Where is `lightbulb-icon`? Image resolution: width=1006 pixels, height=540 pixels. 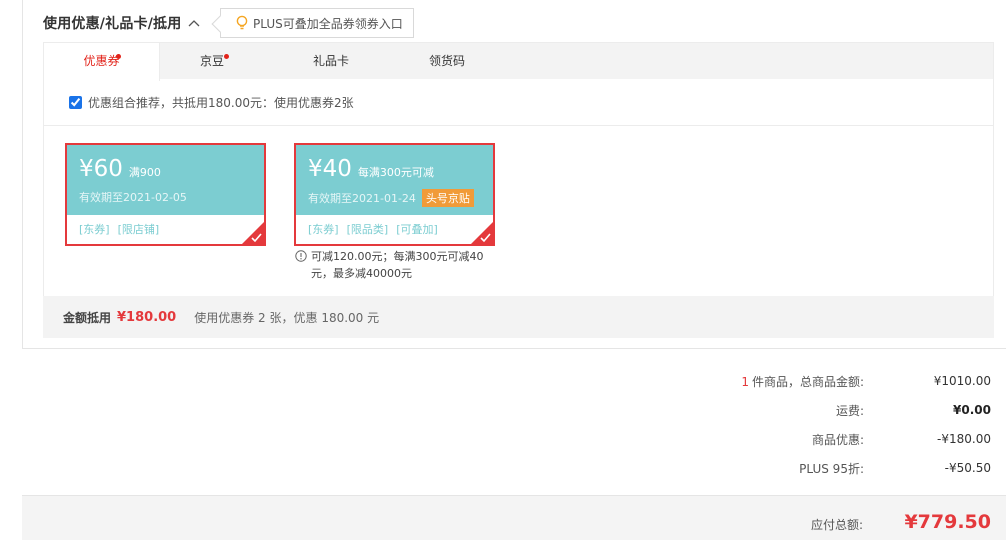
lightbulb-icon is located at coordinates (242, 23).